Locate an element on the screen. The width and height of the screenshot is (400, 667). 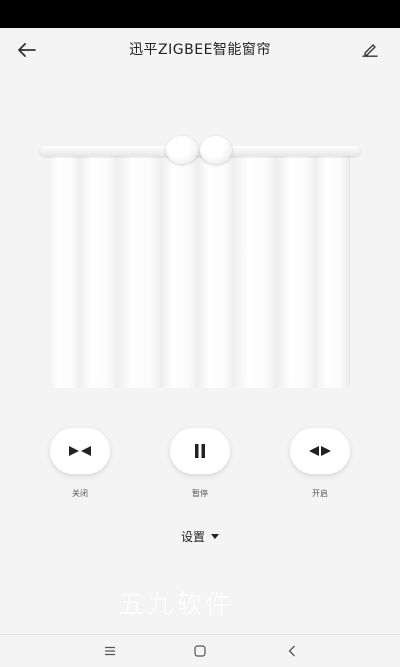
rod-knob-left is located at coordinates (182, 150).